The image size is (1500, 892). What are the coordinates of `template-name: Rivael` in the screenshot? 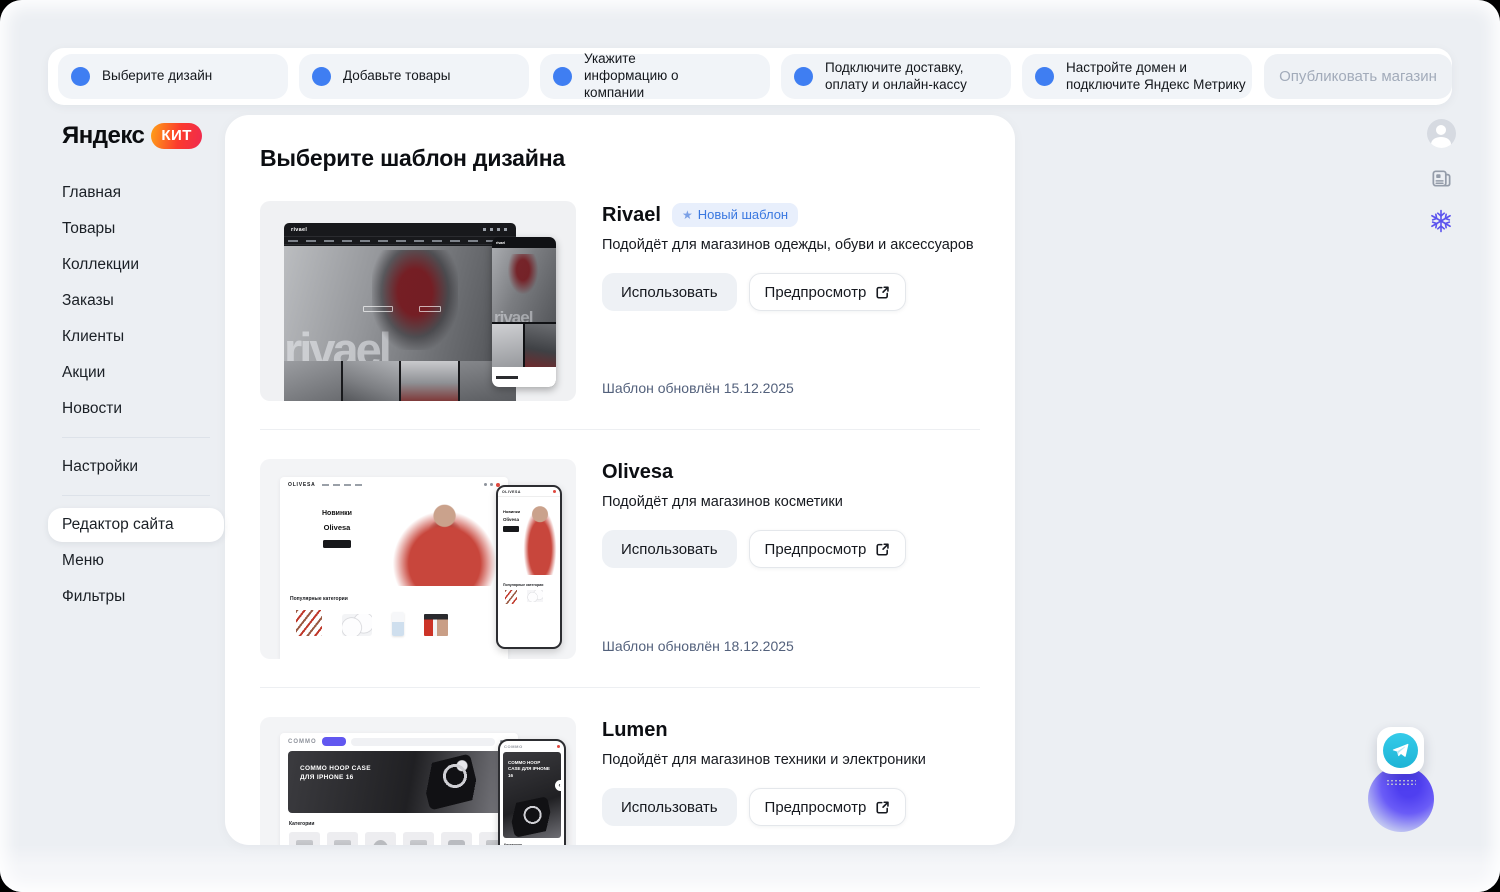 It's located at (631, 214).